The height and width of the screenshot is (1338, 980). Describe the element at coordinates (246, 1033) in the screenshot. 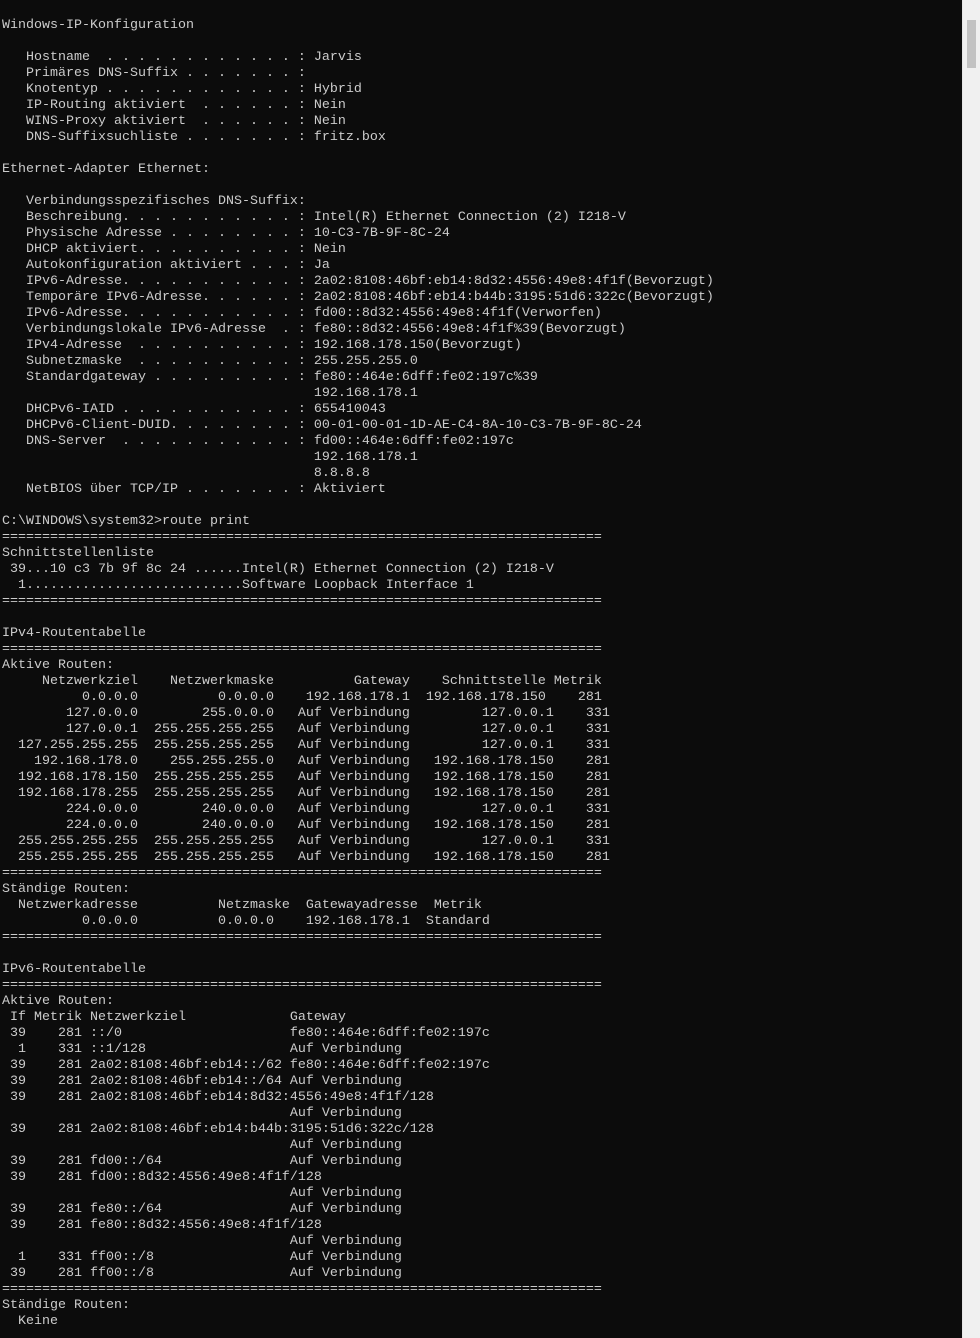

I see `console-line: 39 281 ::/0 fe80::464e:6dff:fe02:197c` at that location.